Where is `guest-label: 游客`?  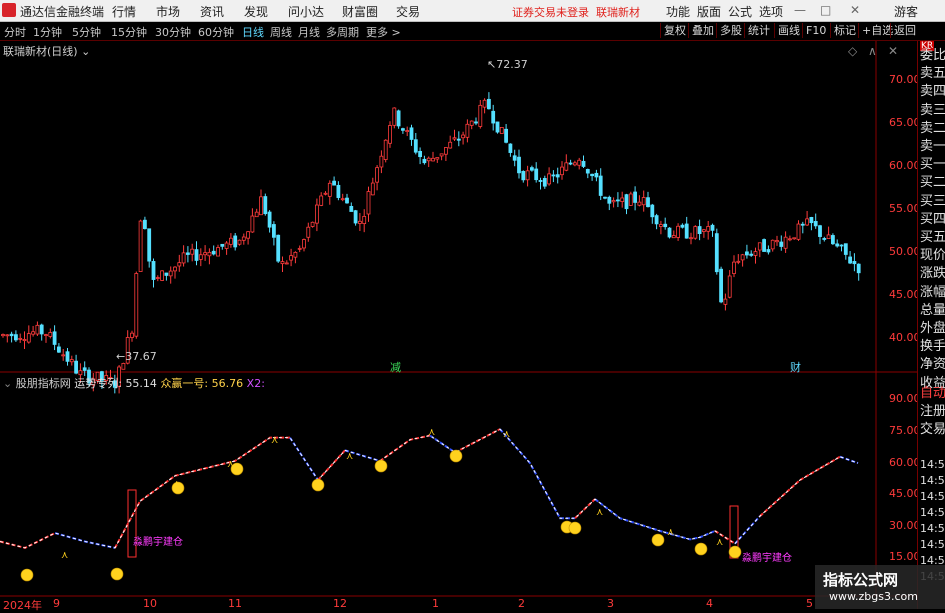
guest-label: 游客 is located at coordinates (906, 11).